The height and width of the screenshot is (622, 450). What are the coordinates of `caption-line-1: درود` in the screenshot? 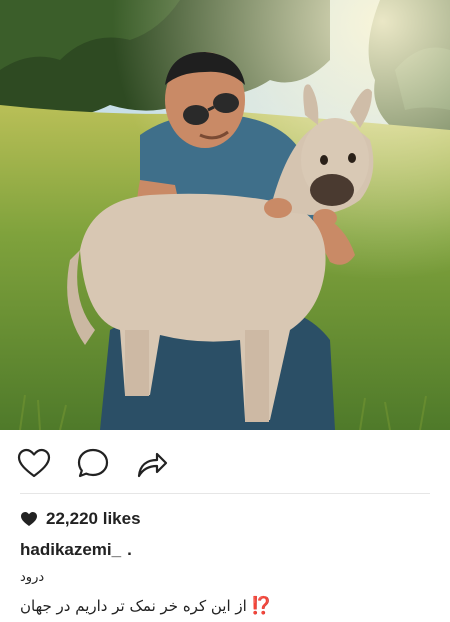 It's located at (32, 577).